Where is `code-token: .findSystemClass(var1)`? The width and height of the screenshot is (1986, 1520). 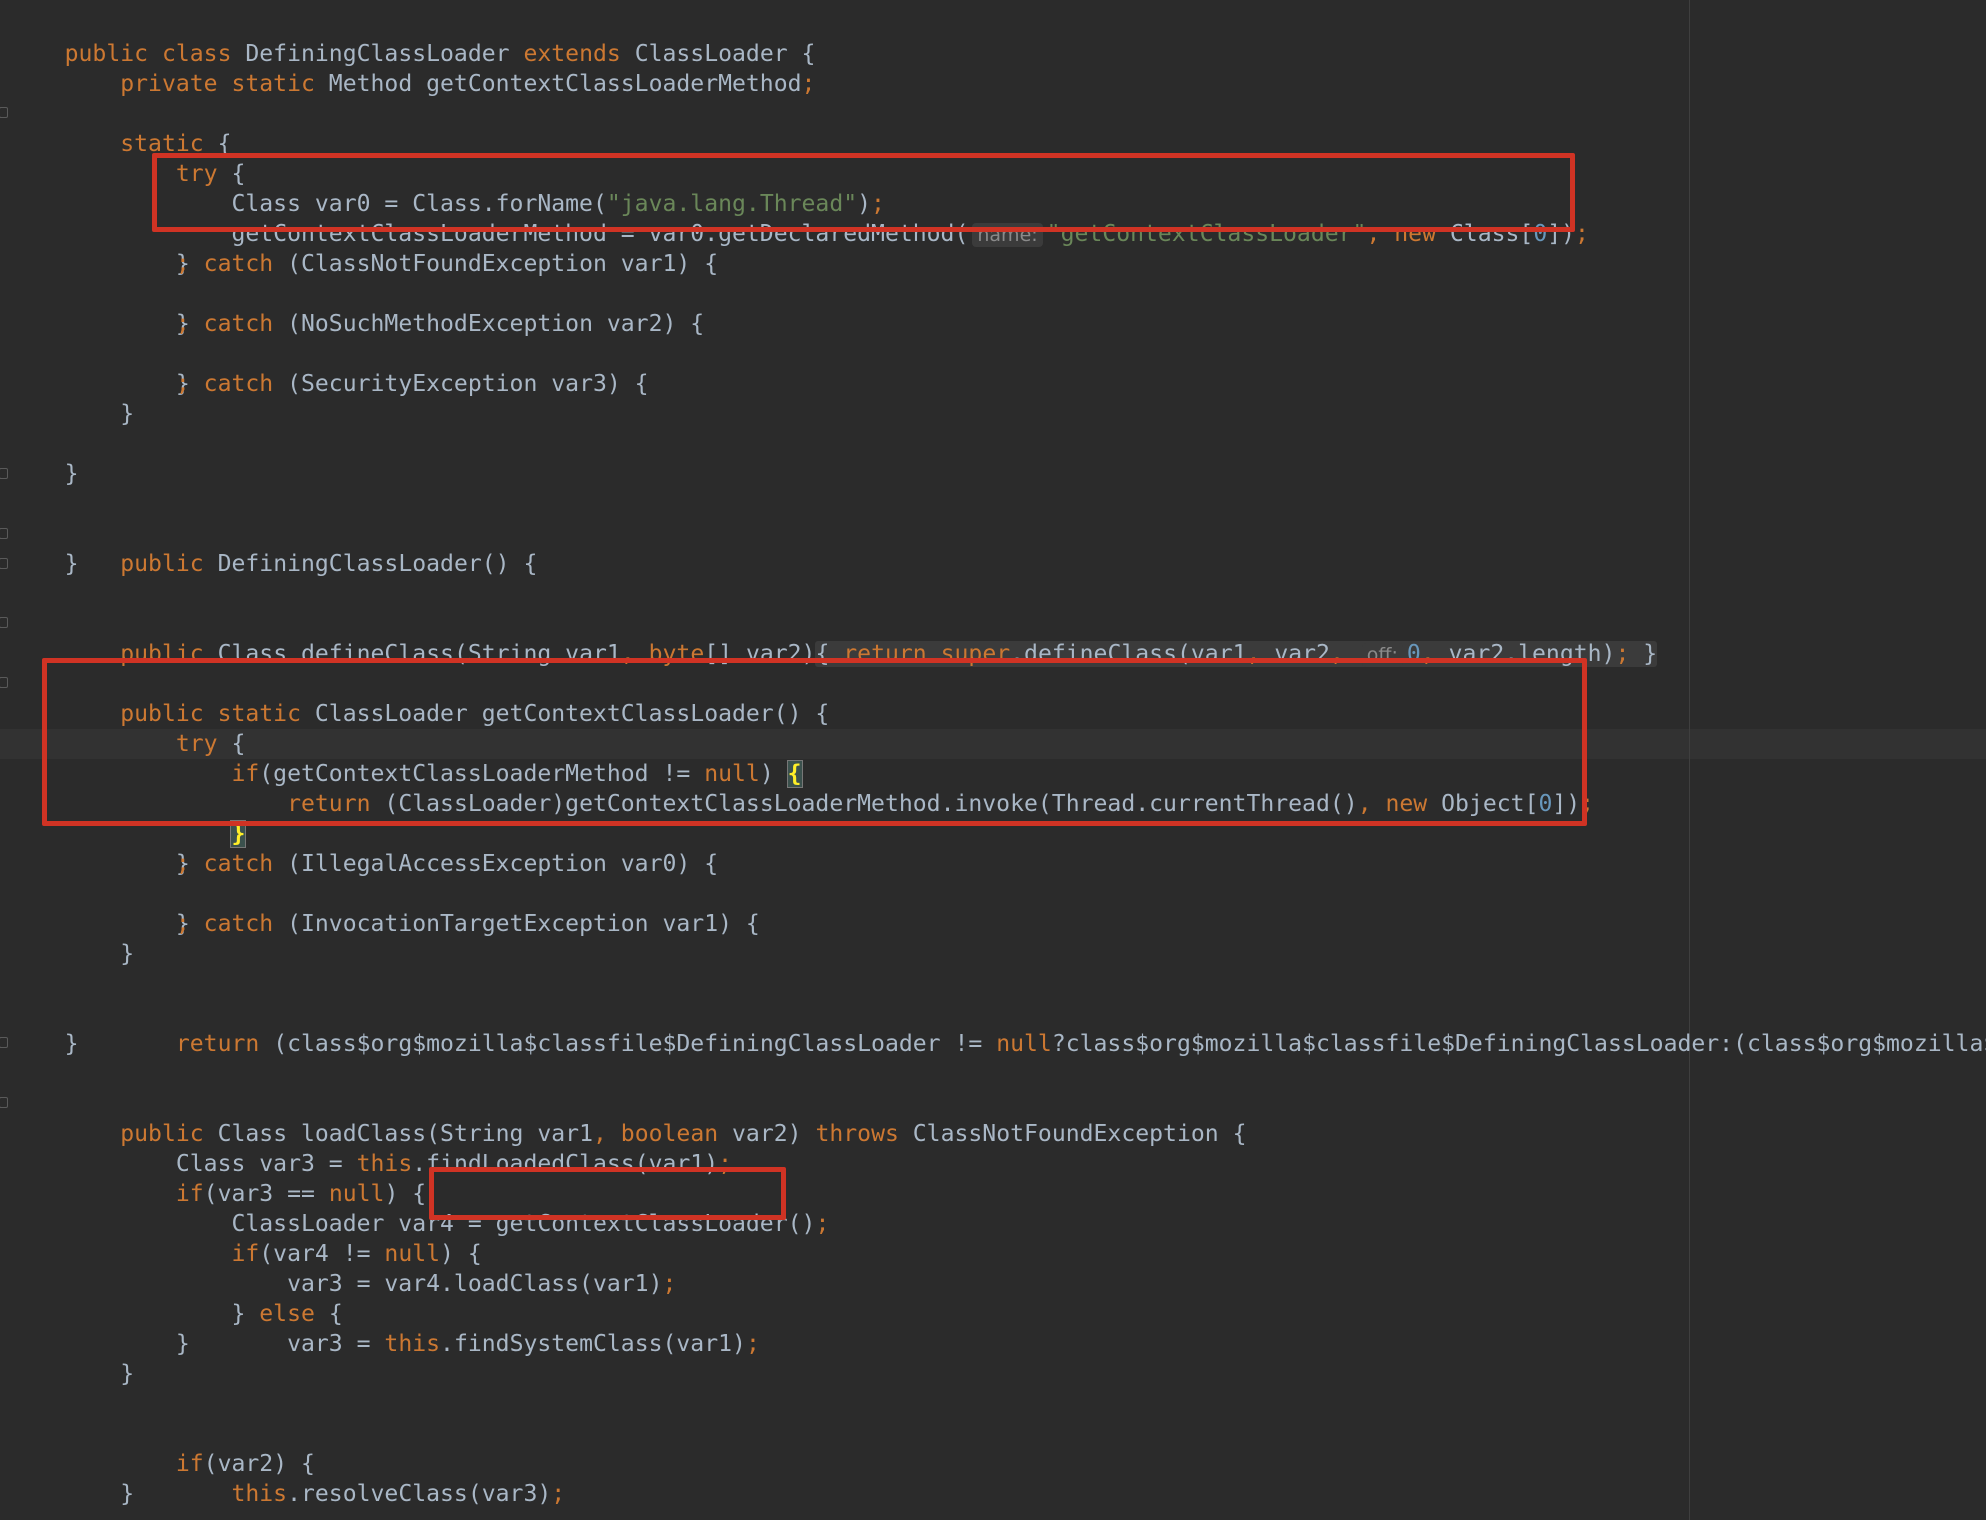 code-token: .findSystemClass(var1) is located at coordinates (593, 1344).